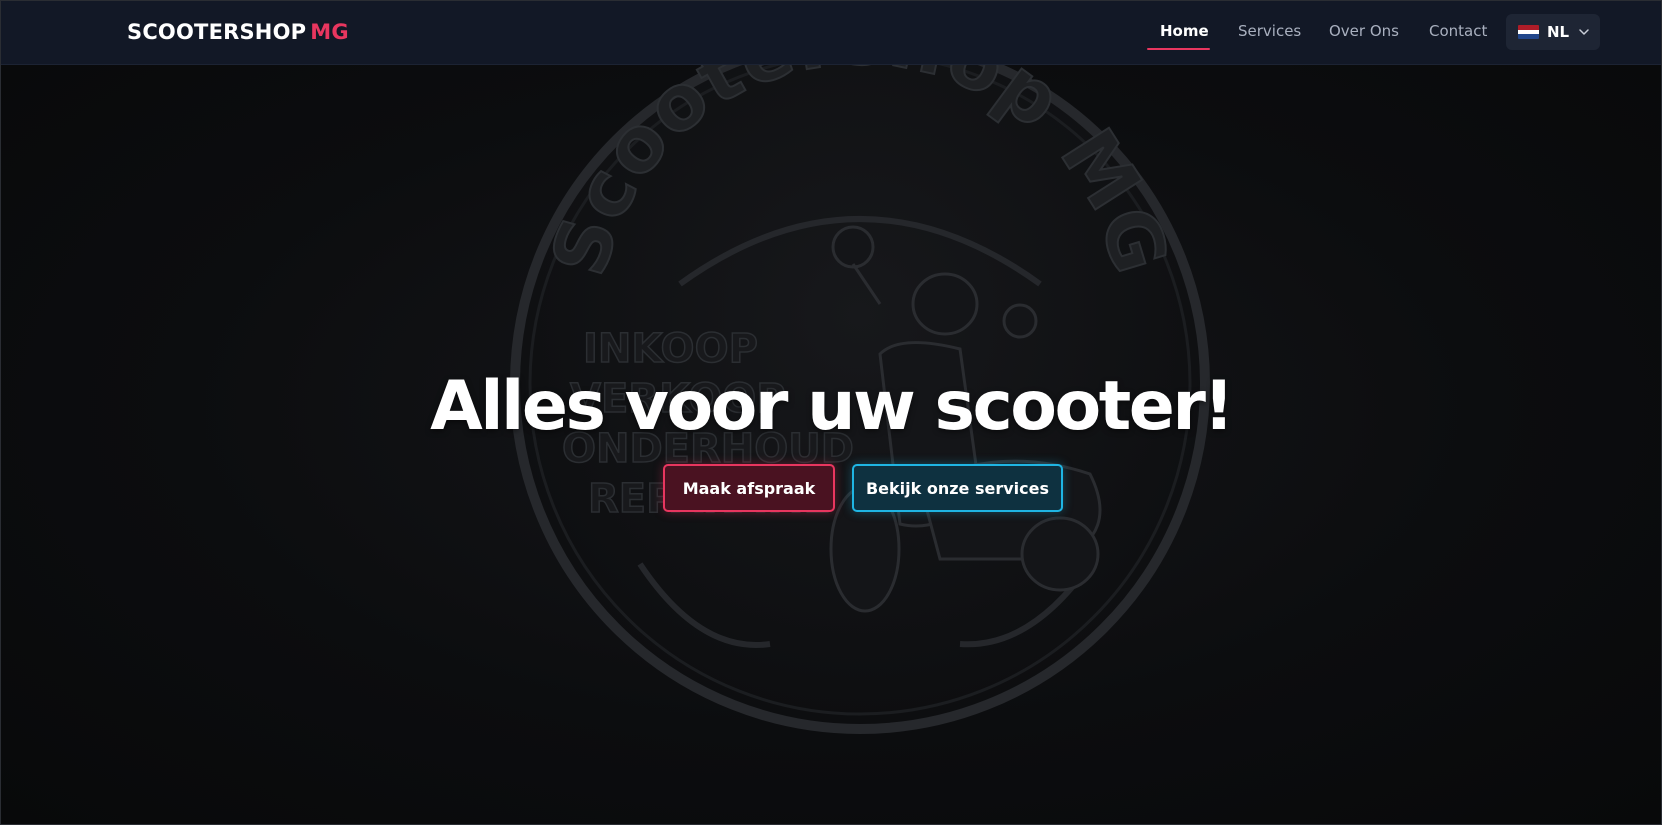 Image resolution: width=1662 pixels, height=825 pixels. Describe the element at coordinates (1584, 32) in the screenshot. I see `chevron-down-icon` at that location.